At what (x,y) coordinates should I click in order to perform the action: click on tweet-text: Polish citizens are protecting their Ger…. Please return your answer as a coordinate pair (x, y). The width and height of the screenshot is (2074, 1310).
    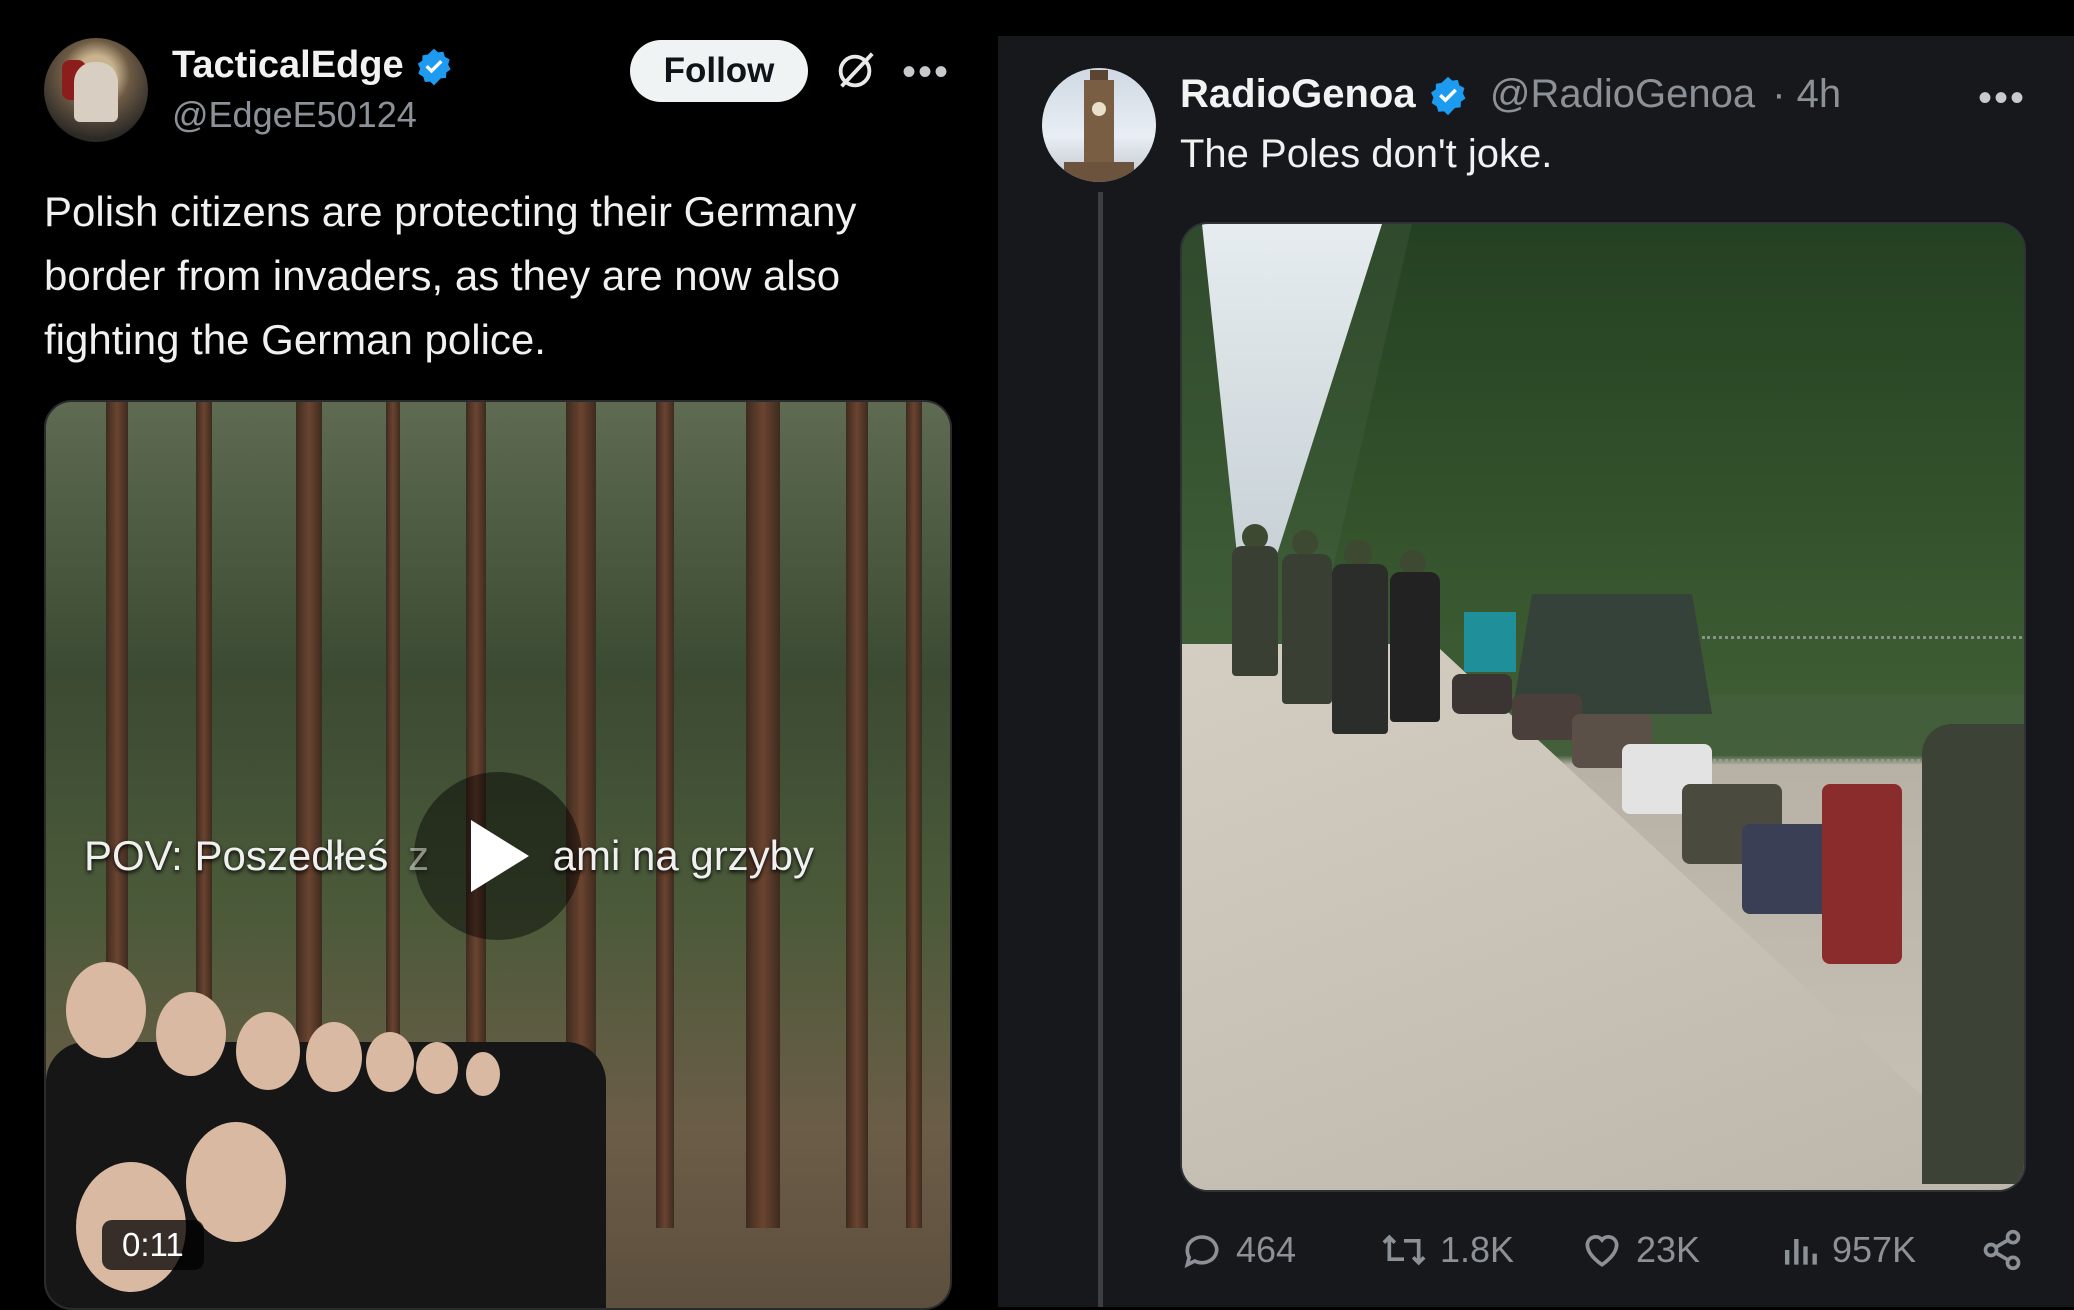
    Looking at the image, I should click on (450, 275).